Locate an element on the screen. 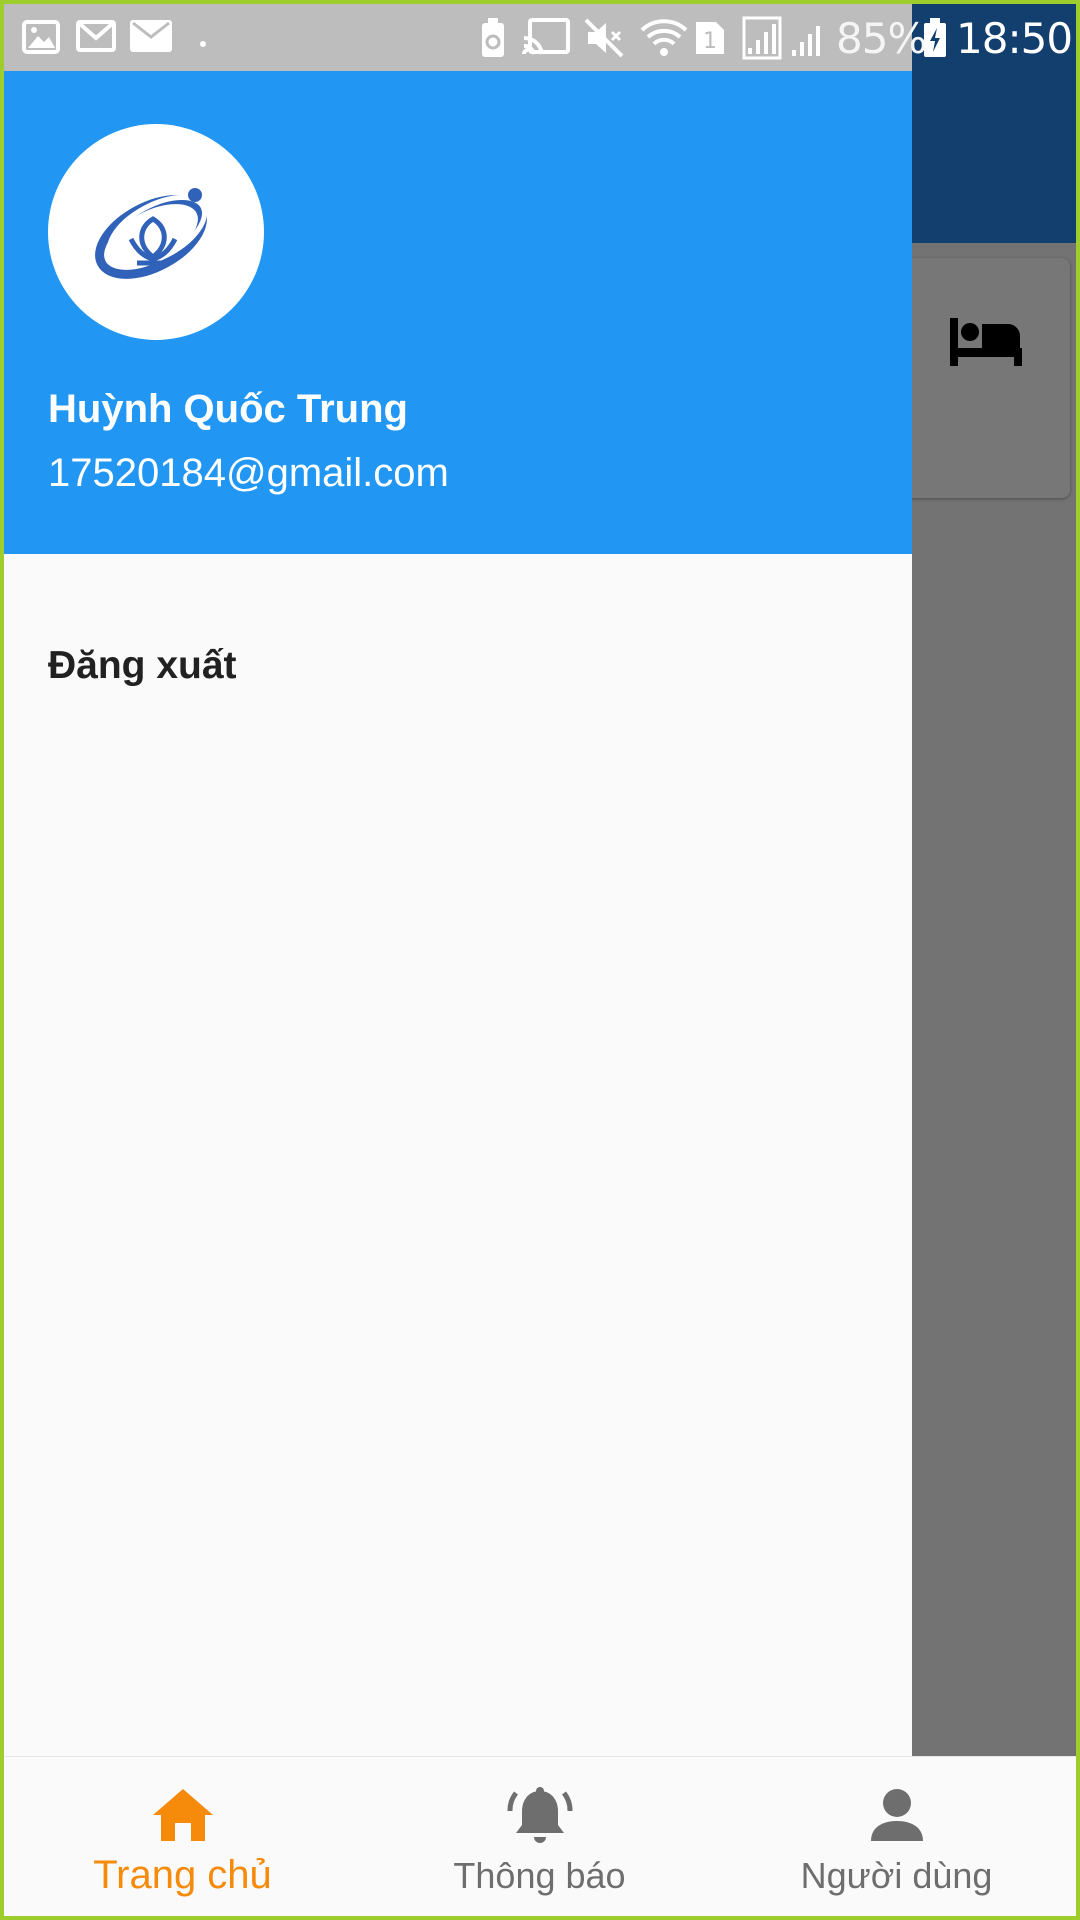  gmail-icon is located at coordinates (96, 38).